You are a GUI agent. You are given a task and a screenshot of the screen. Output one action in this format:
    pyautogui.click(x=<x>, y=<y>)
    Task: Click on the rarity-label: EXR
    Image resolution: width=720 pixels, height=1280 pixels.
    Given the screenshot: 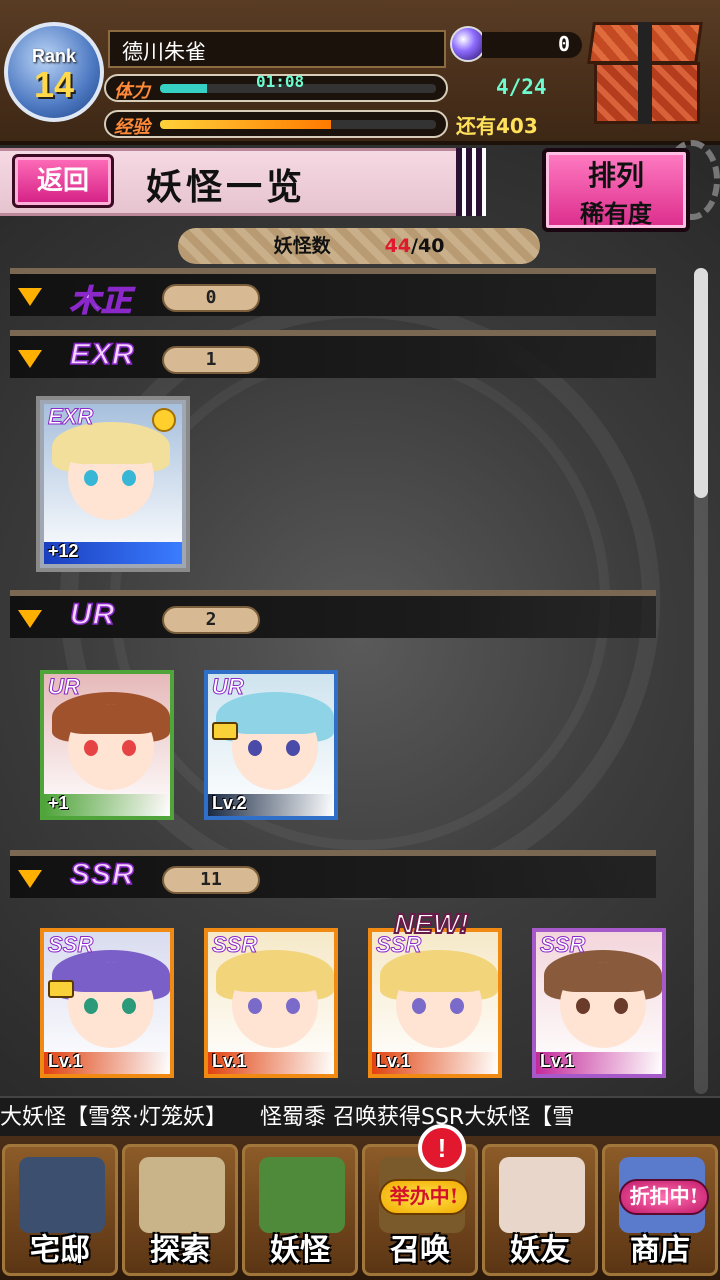 What is the action you would take?
    pyautogui.click(x=102, y=354)
    